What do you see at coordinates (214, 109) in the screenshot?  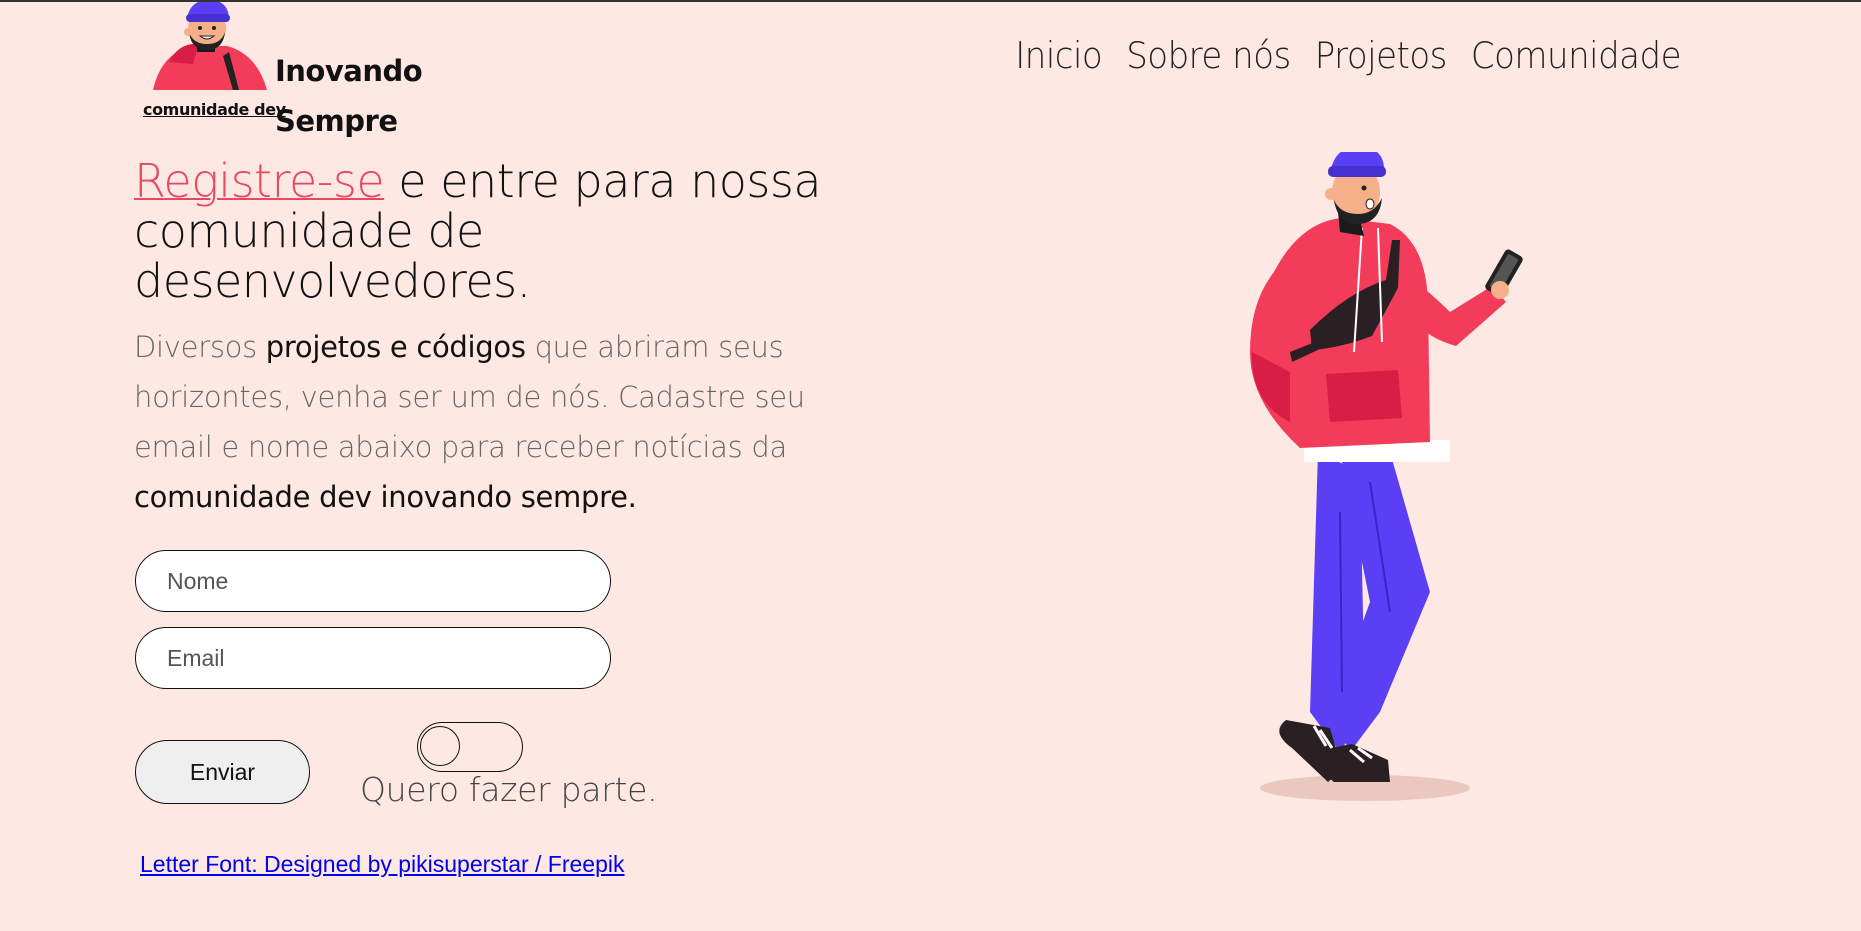 I see `logo-subtitle: comunidade dev` at bounding box center [214, 109].